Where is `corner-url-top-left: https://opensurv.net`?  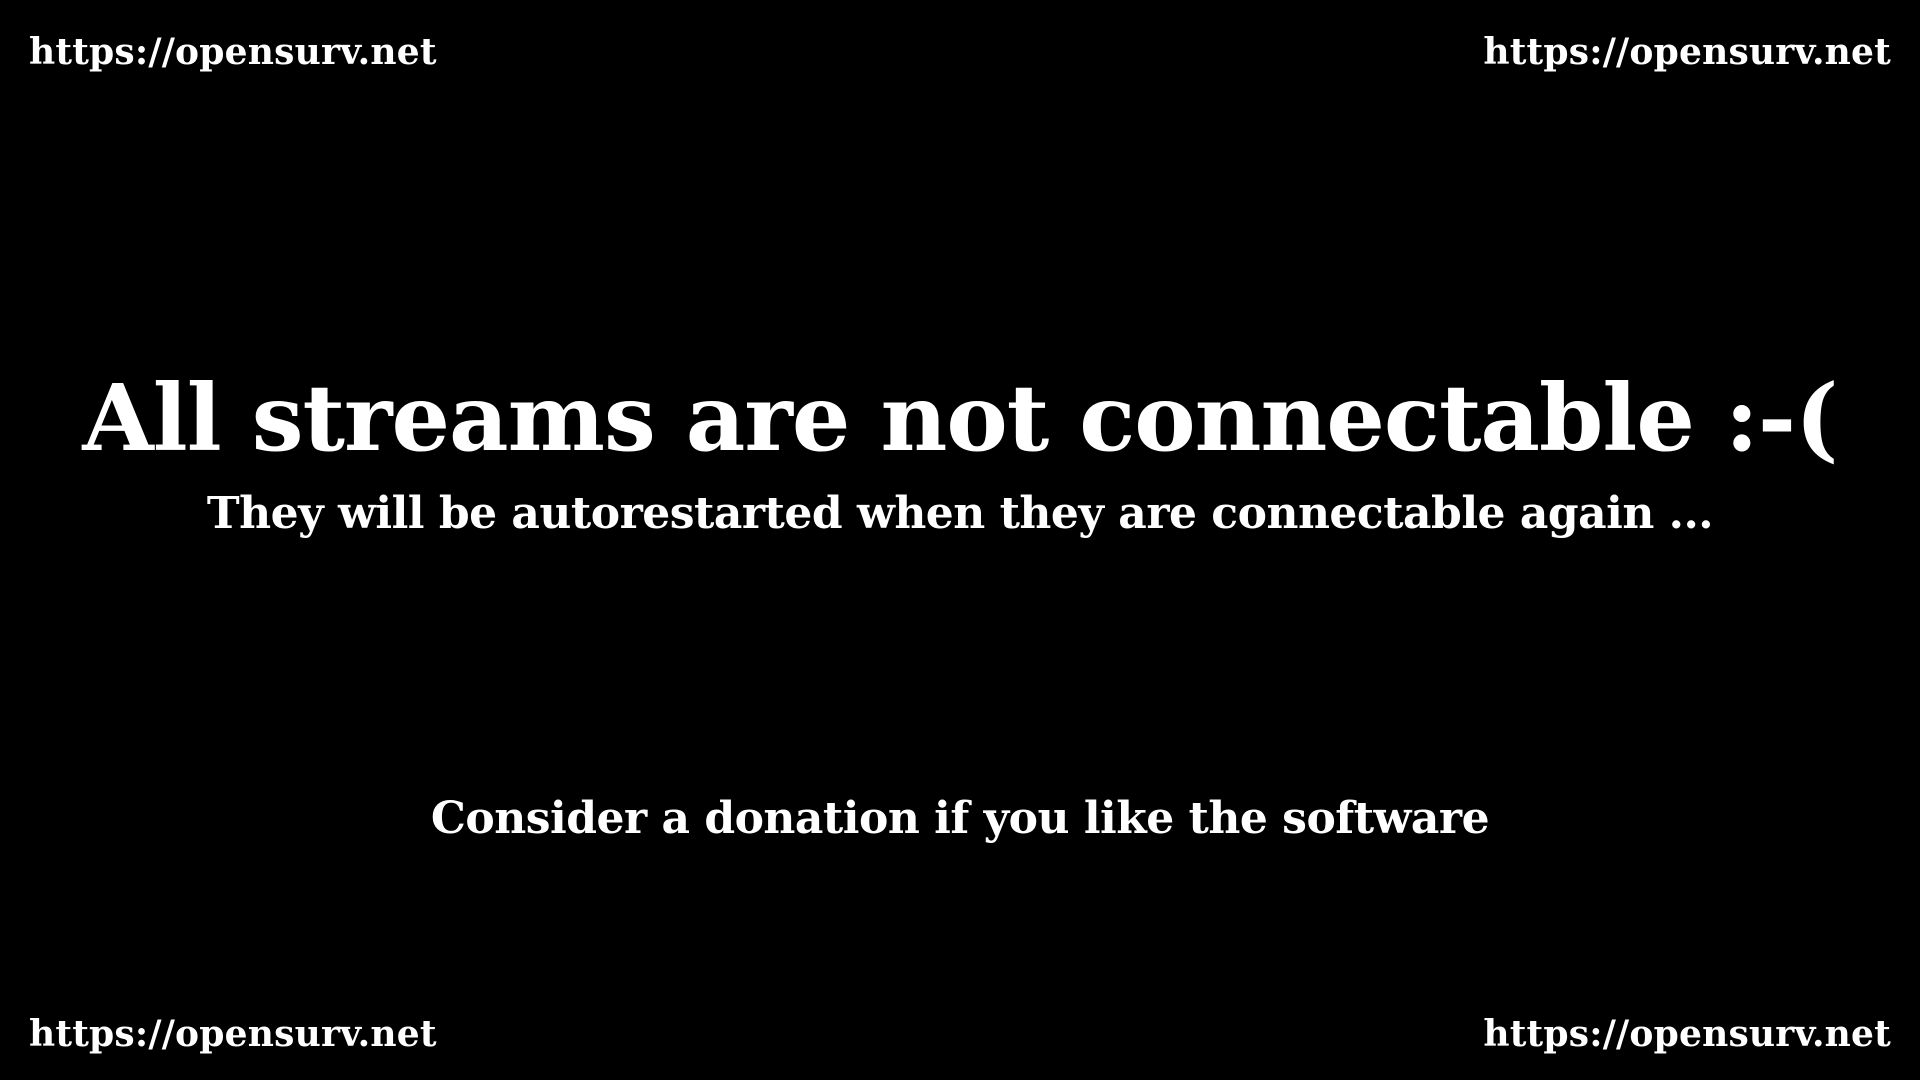 corner-url-top-left: https://opensurv.net is located at coordinates (233, 52).